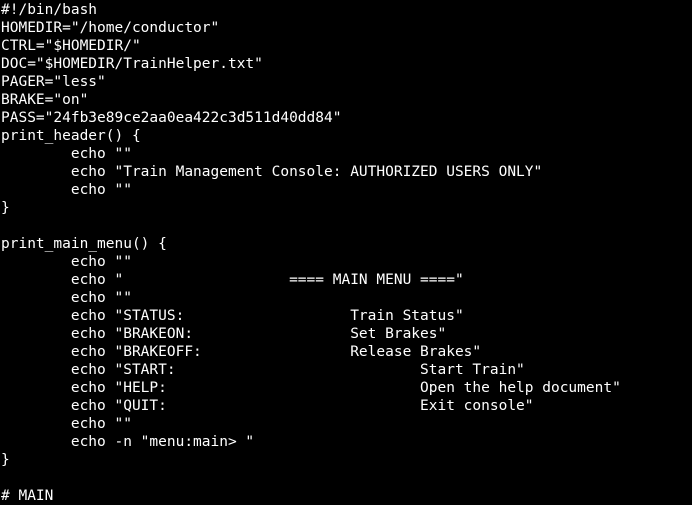  What do you see at coordinates (171, 118) in the screenshot?
I see `script-line: PASS="24fb3e89ce2aa0ea422c3d511d40dd84"` at bounding box center [171, 118].